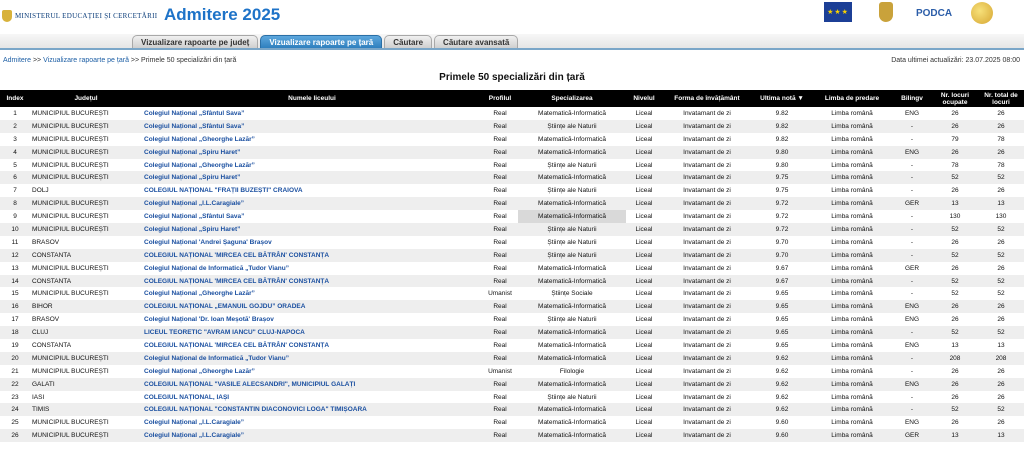 This screenshot has width=1024, height=449. Describe the element at coordinates (852, 98) in the screenshot. I see `column-header-language: Limba de predare` at that location.